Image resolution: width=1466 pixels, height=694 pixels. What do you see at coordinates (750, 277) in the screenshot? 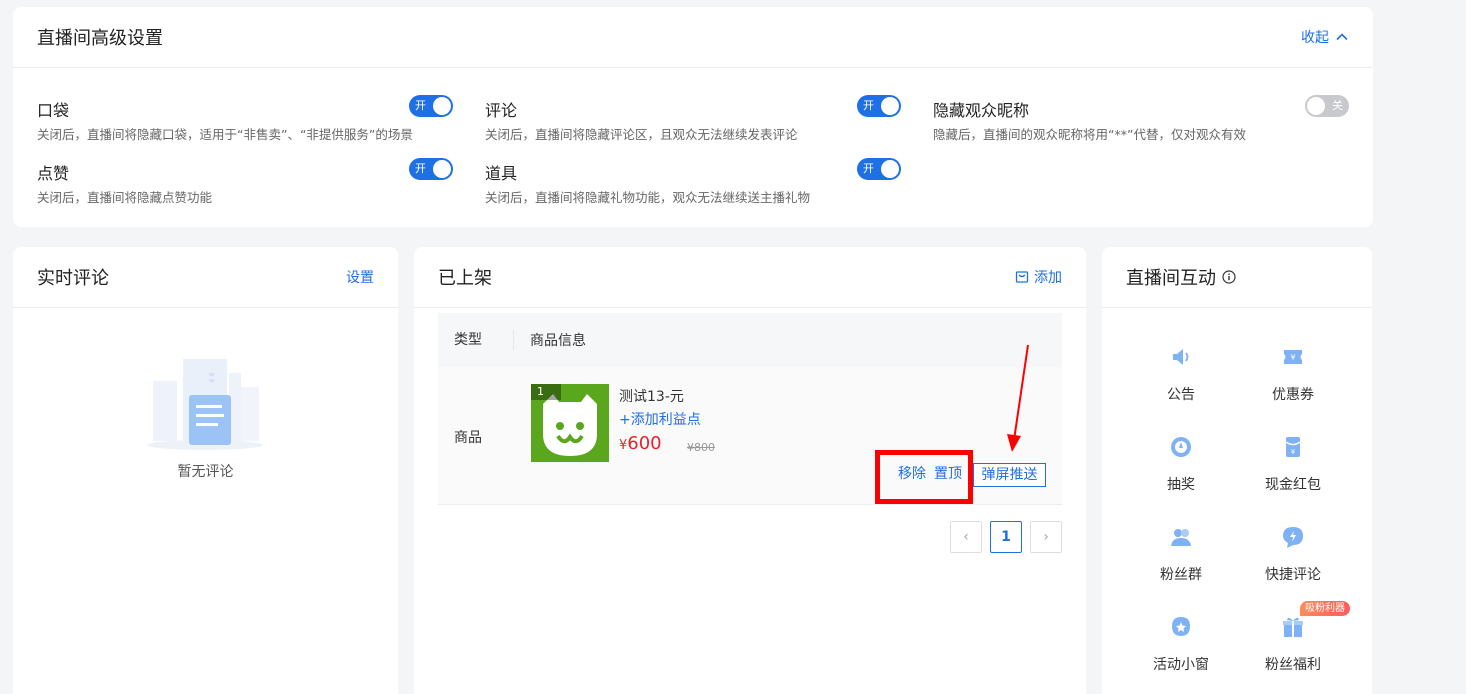
I see `listed-header: 已上架 添加` at bounding box center [750, 277].